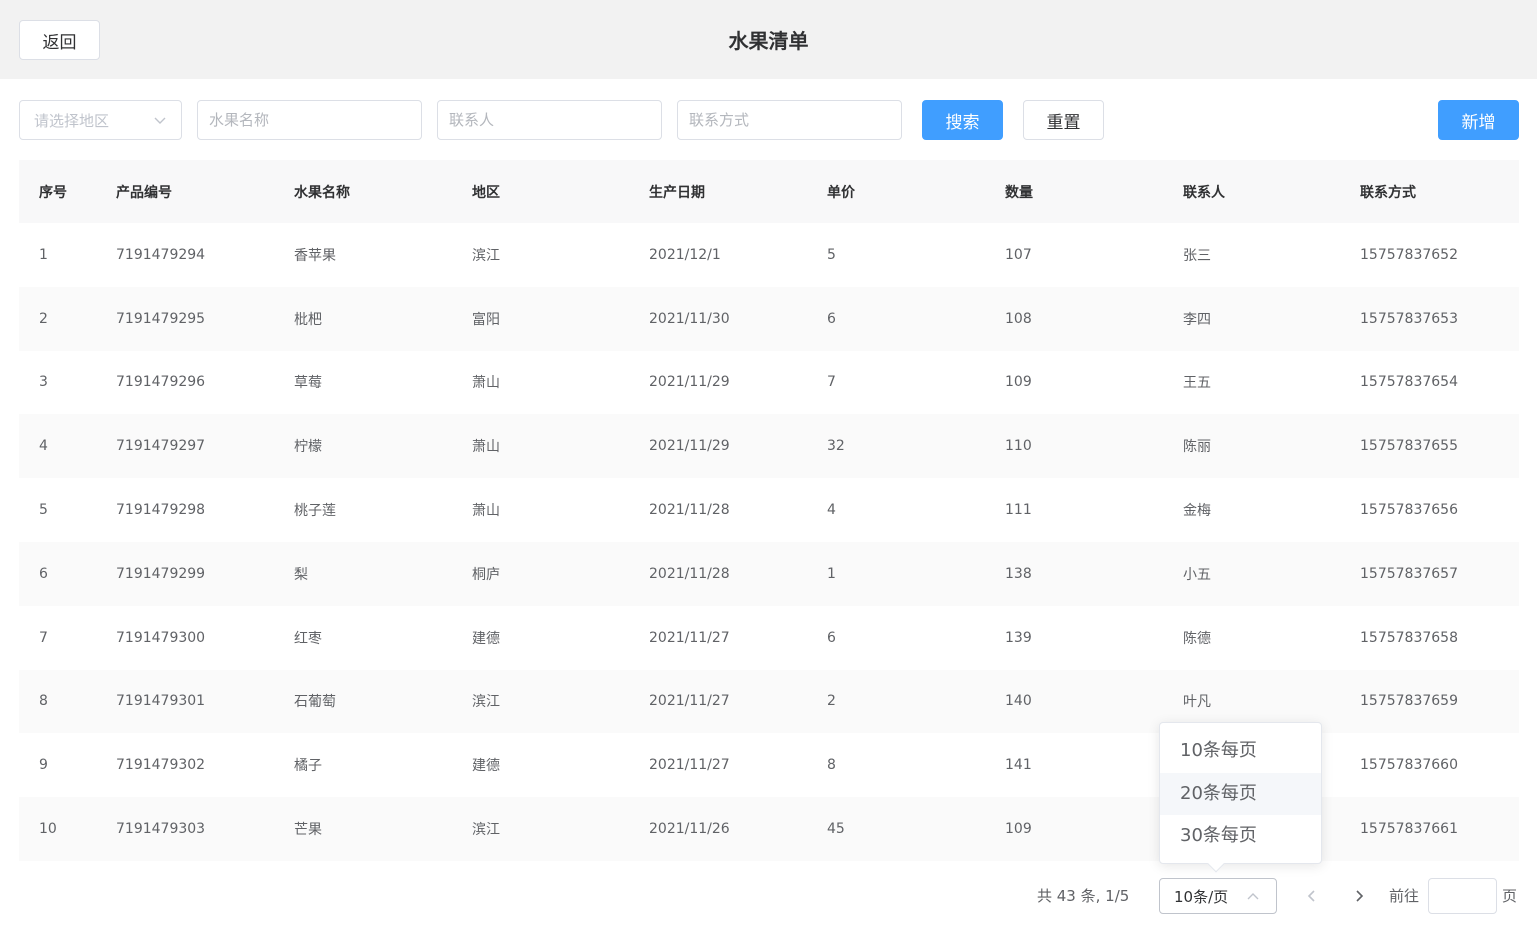  Describe the element at coordinates (161, 637) in the screenshot. I see `cell-product-id: 7191479300` at that location.